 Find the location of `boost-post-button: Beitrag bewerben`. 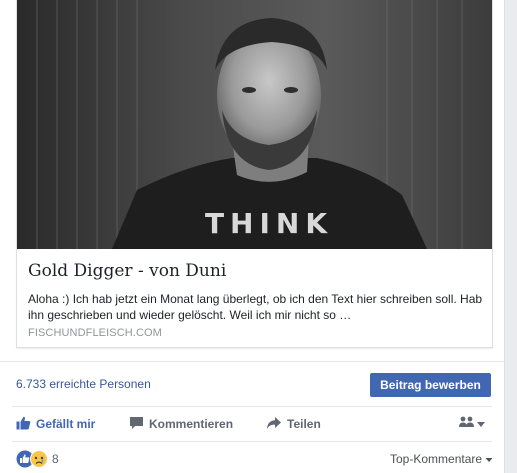

boost-post-button: Beitrag bewerben is located at coordinates (430, 385).